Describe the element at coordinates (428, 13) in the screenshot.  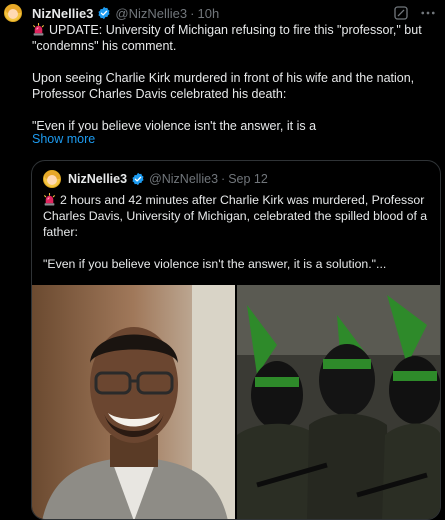
I see `more-options-icon` at that location.